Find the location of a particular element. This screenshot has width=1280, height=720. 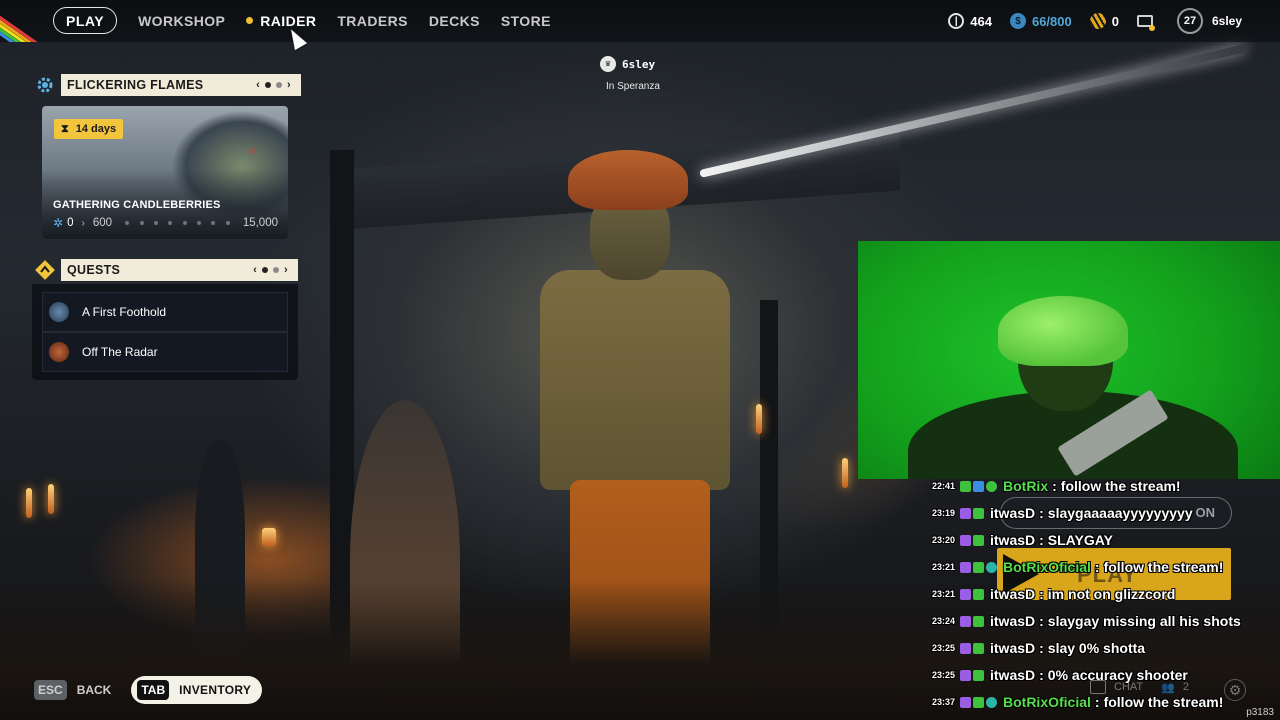

inventory-label: INVENTORY is located at coordinates (215, 690).